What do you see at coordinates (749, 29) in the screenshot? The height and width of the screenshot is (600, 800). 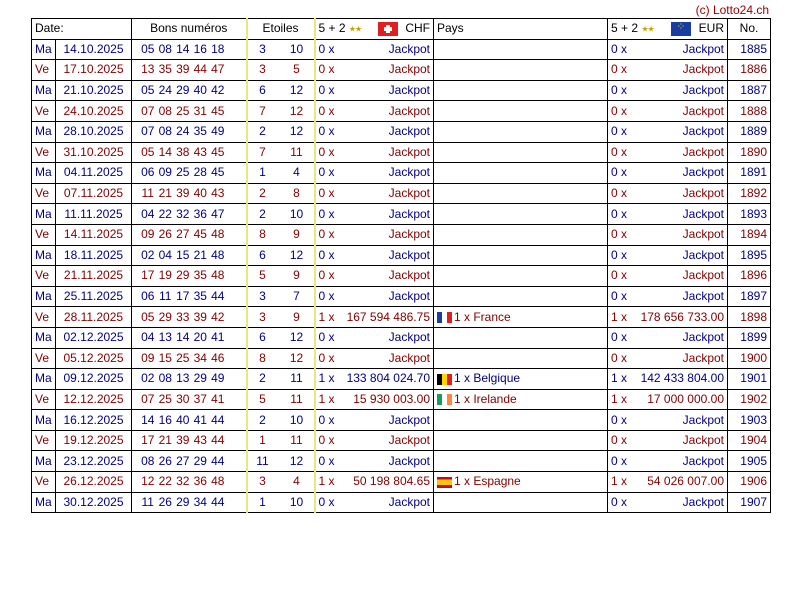 I see `header-no: No.` at bounding box center [749, 29].